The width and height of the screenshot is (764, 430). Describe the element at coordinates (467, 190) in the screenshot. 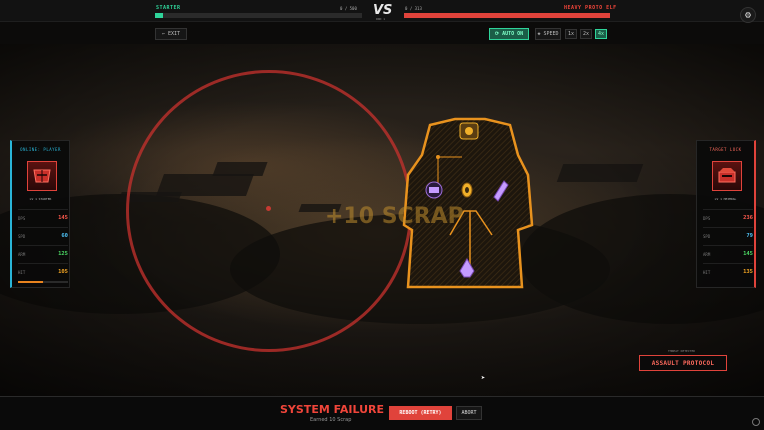

I see `module-core-icon` at that location.